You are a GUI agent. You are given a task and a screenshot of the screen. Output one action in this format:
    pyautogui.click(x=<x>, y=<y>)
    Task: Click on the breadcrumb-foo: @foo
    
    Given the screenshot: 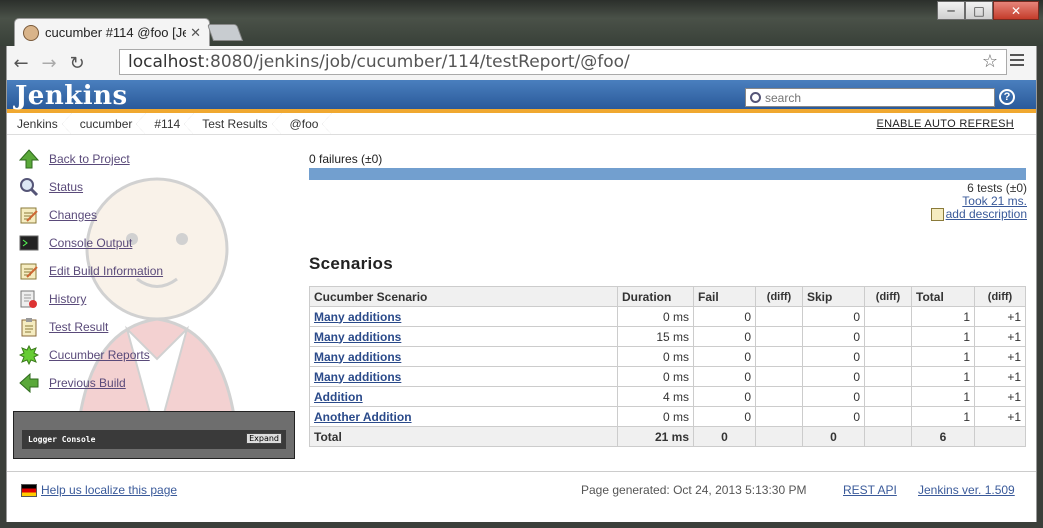 What is the action you would take?
    pyautogui.click(x=307, y=123)
    